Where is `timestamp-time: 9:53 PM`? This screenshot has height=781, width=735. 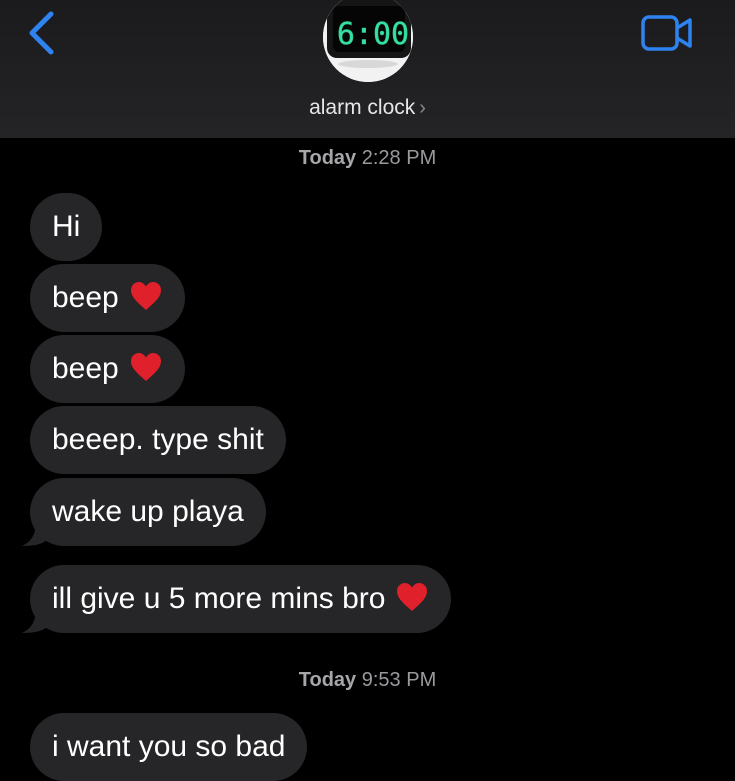
timestamp-time: 9:53 PM is located at coordinates (399, 680).